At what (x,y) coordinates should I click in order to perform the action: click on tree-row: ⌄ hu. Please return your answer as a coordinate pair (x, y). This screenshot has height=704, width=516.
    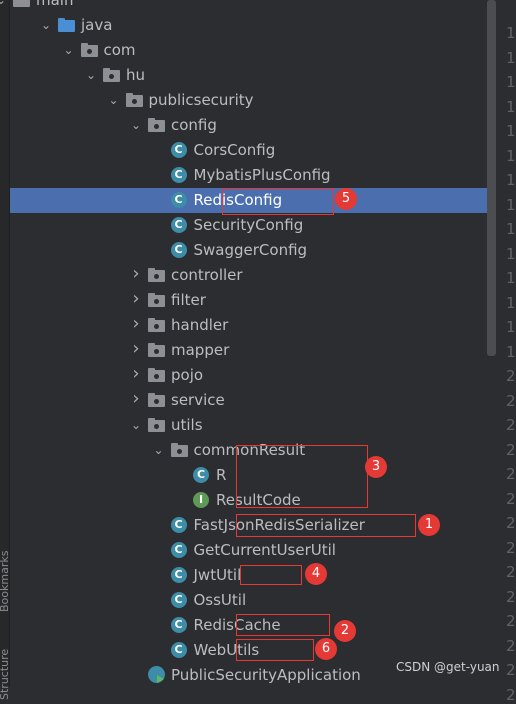
    Looking at the image, I should click on (249, 75).